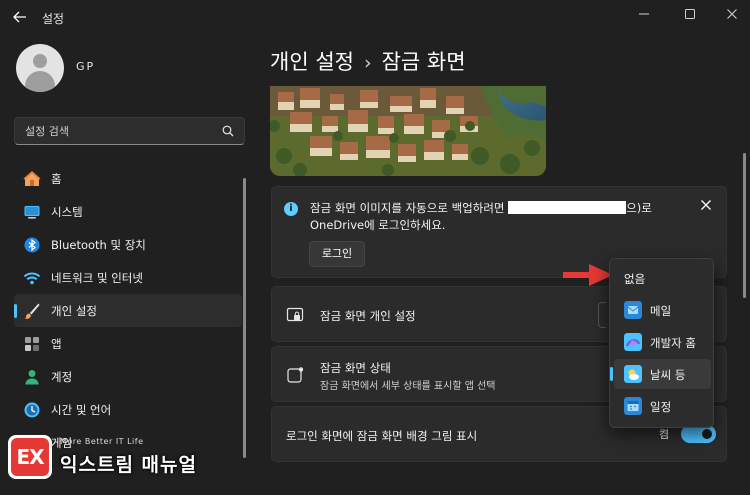 This screenshot has width=750, height=495. Describe the element at coordinates (633, 406) in the screenshot. I see `calendar-icon` at that location.